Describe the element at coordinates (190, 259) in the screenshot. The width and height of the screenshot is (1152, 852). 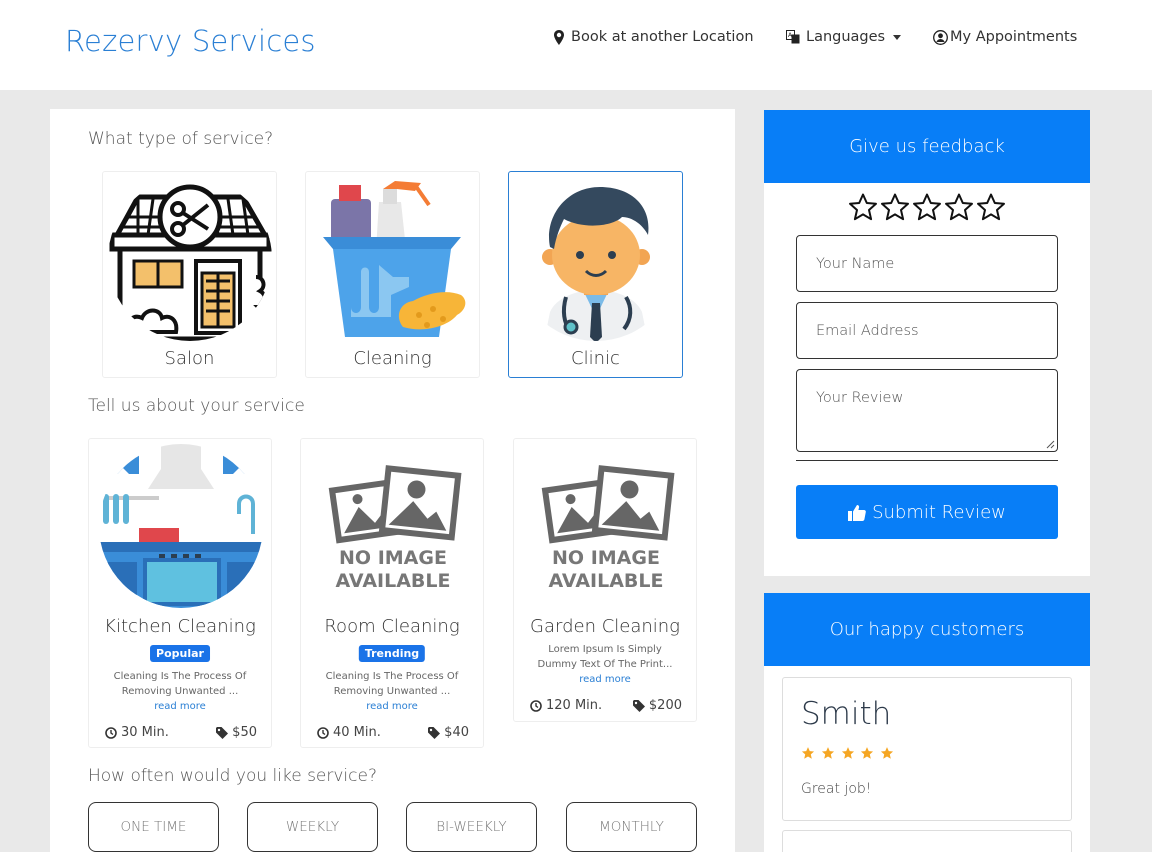
I see `salon-icon` at that location.